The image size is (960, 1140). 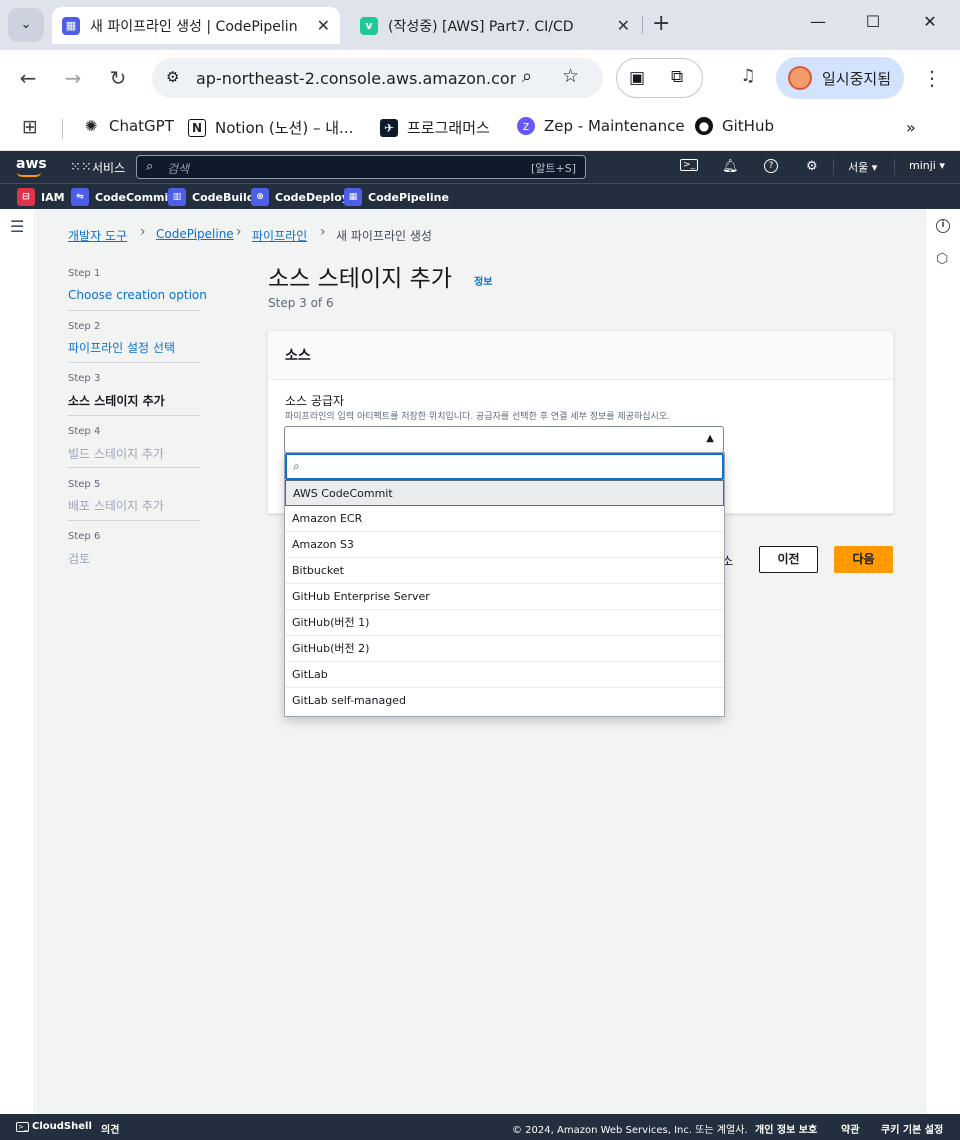 What do you see at coordinates (748, 76) in the screenshot?
I see `media-control-icon: ♫` at bounding box center [748, 76].